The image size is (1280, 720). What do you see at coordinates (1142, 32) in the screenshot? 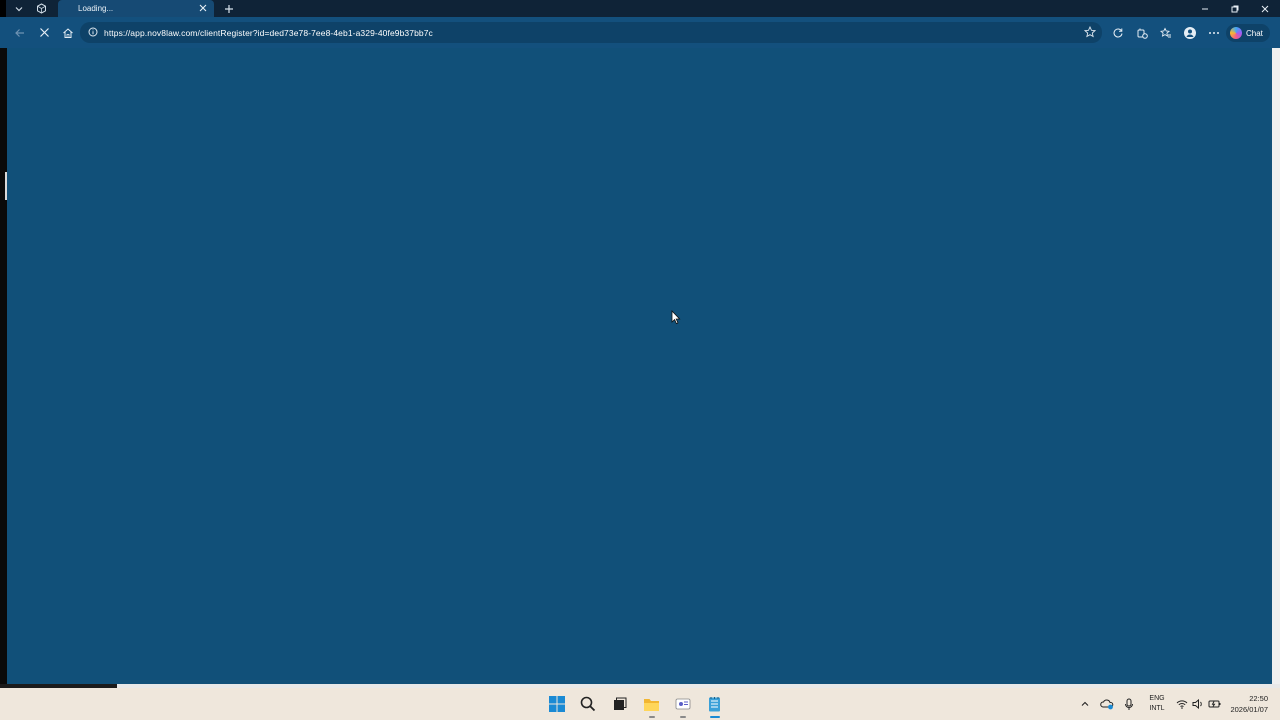
I see `extensions-icon` at bounding box center [1142, 32].